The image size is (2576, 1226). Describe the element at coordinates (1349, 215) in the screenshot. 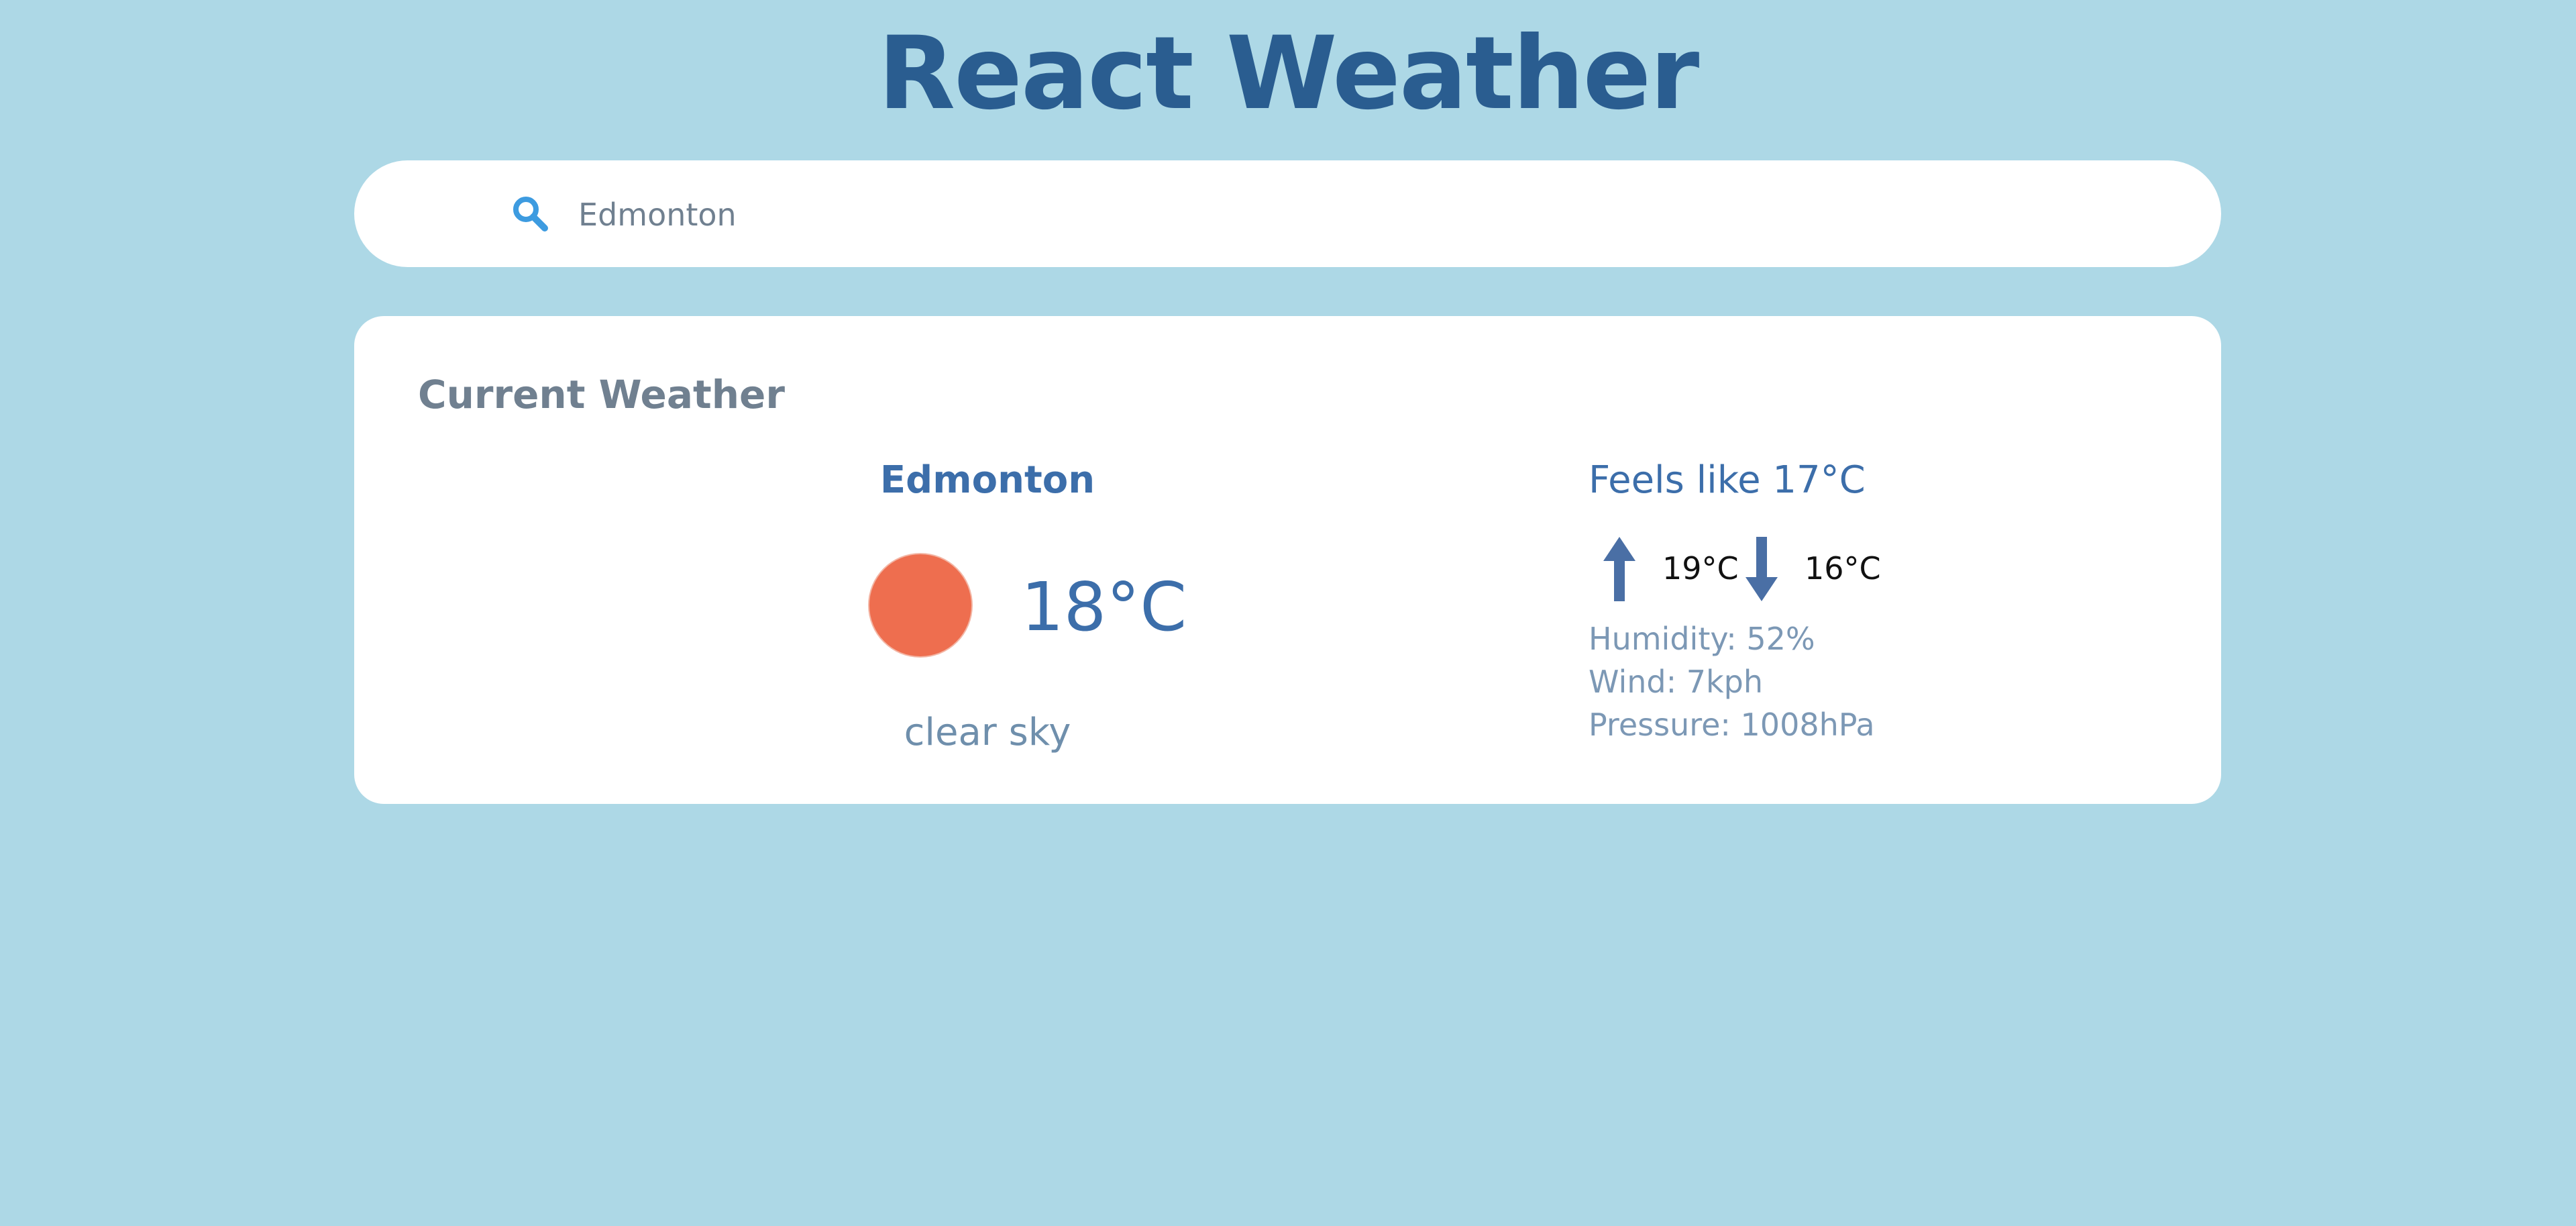

I see `city-search-input` at that location.